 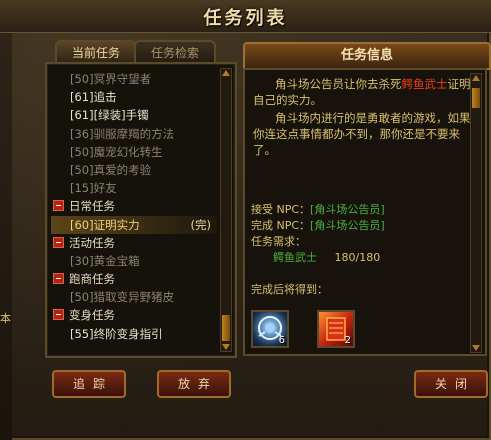 I want to click on quest-list-item: [36]驯服摩羯的方法, so click(x=134, y=134).